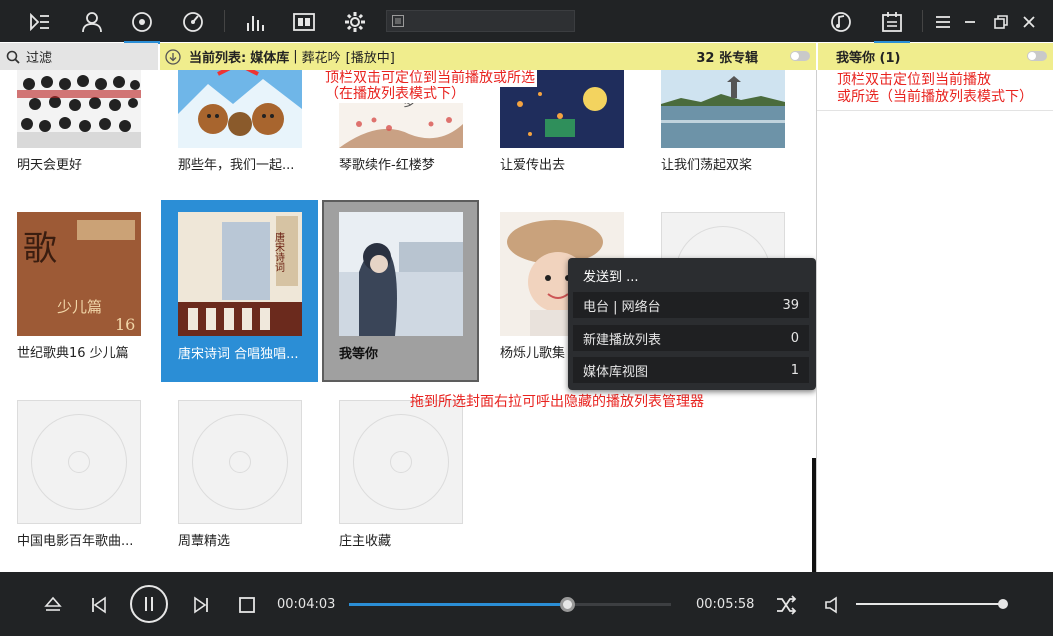  What do you see at coordinates (247, 605) in the screenshot?
I see `stop-icon` at bounding box center [247, 605].